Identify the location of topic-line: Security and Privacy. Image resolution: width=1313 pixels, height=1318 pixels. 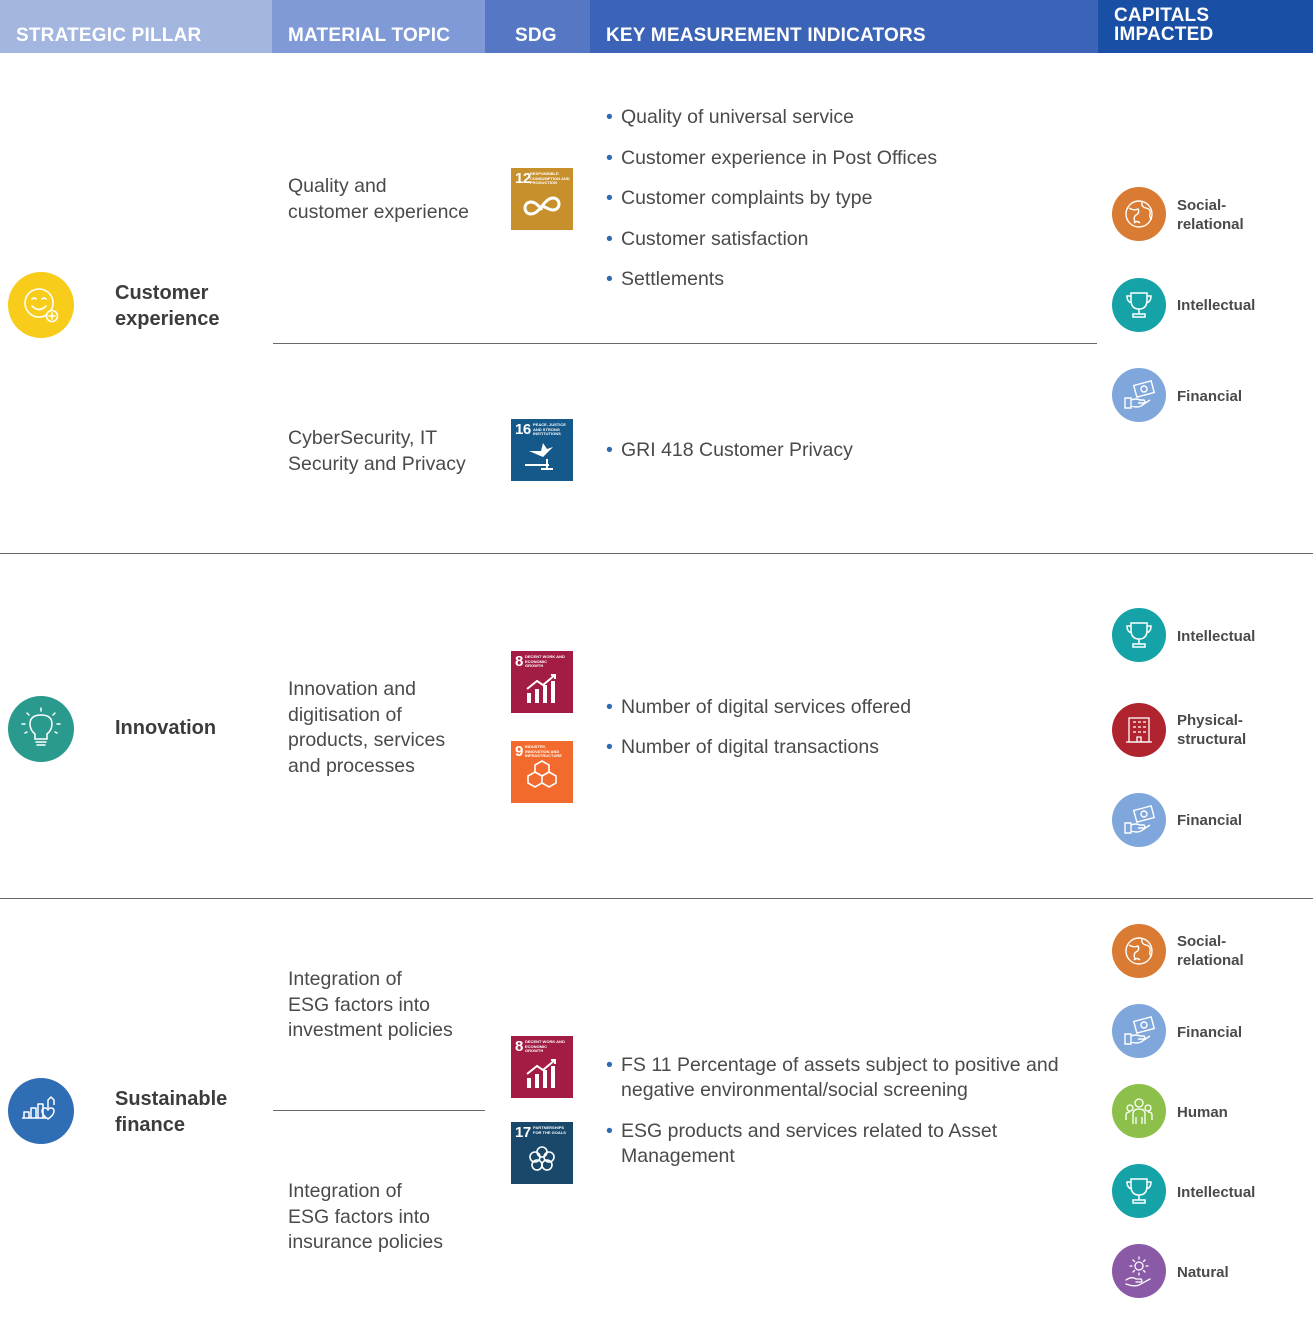
(377, 463).